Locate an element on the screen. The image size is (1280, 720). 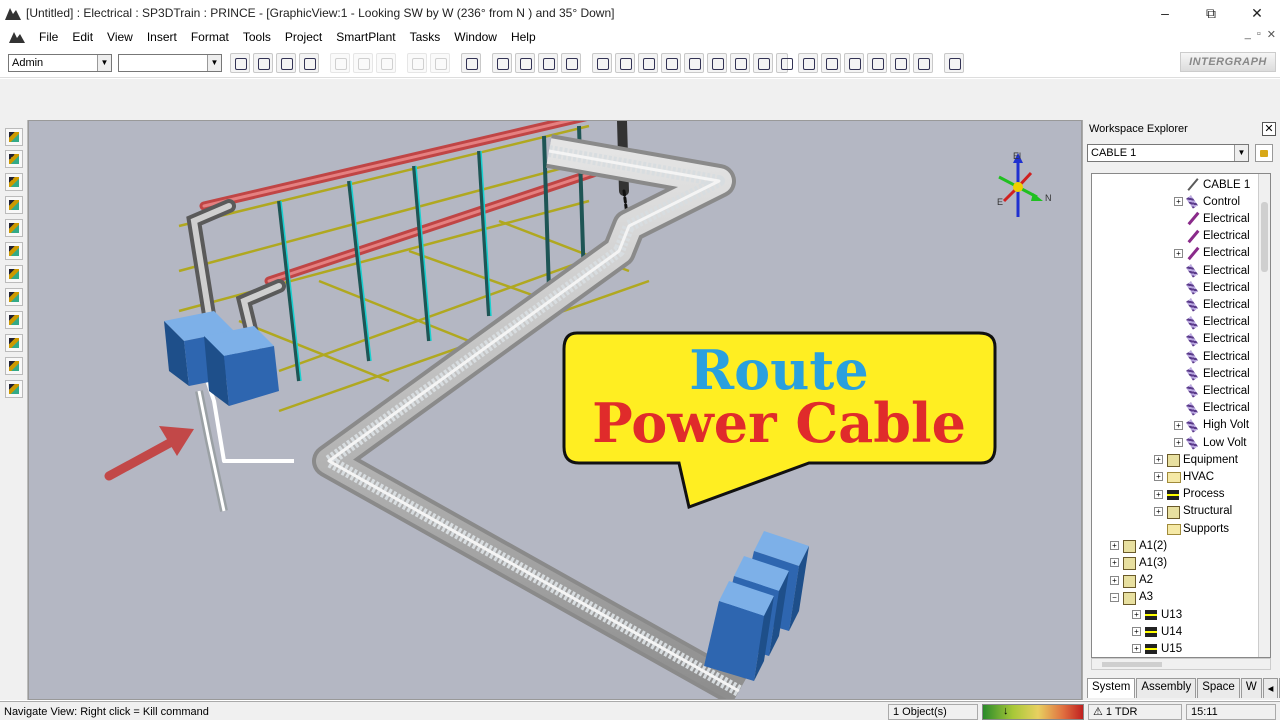
equipment-icon is located at coordinates (14, 274).